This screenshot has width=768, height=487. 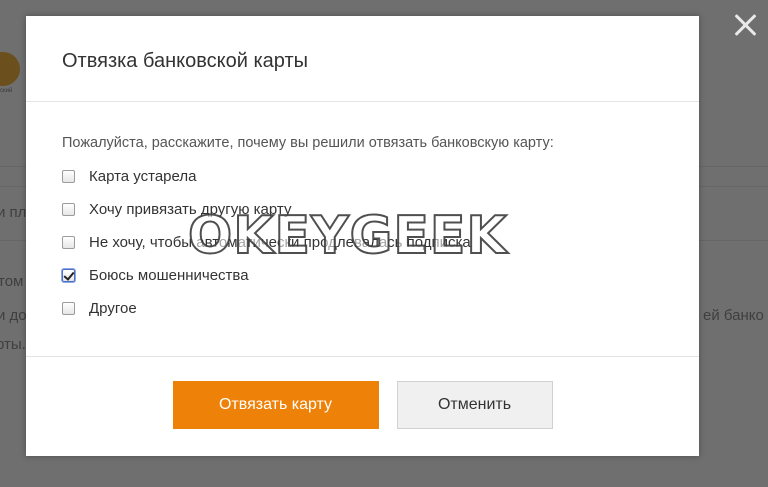 I want to click on background-text: рты., so click(x=13, y=344).